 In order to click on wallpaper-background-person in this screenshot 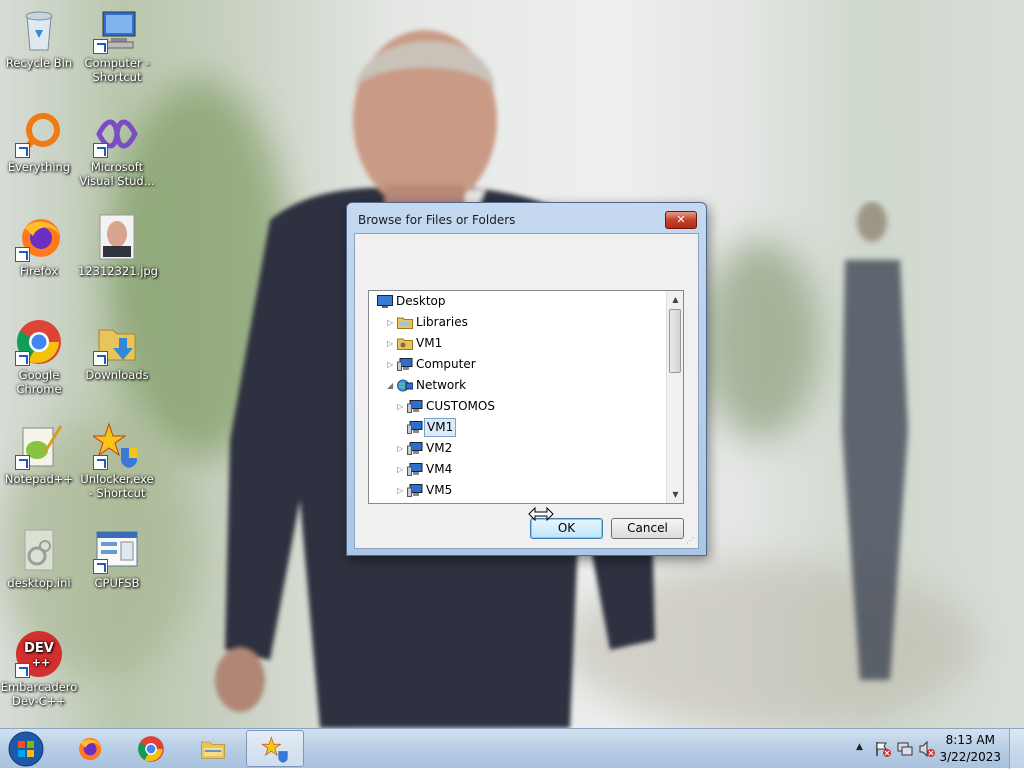, I will do `click(875, 450)`.